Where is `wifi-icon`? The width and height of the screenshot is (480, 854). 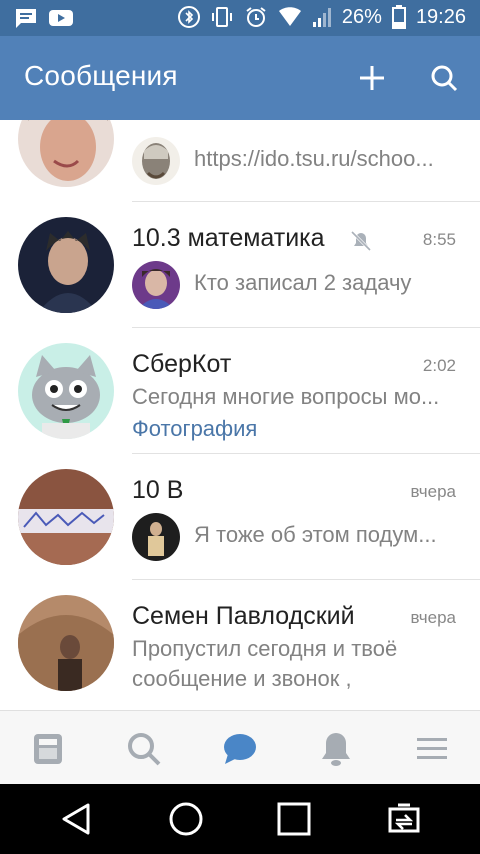
wifi-icon is located at coordinates (290, 17).